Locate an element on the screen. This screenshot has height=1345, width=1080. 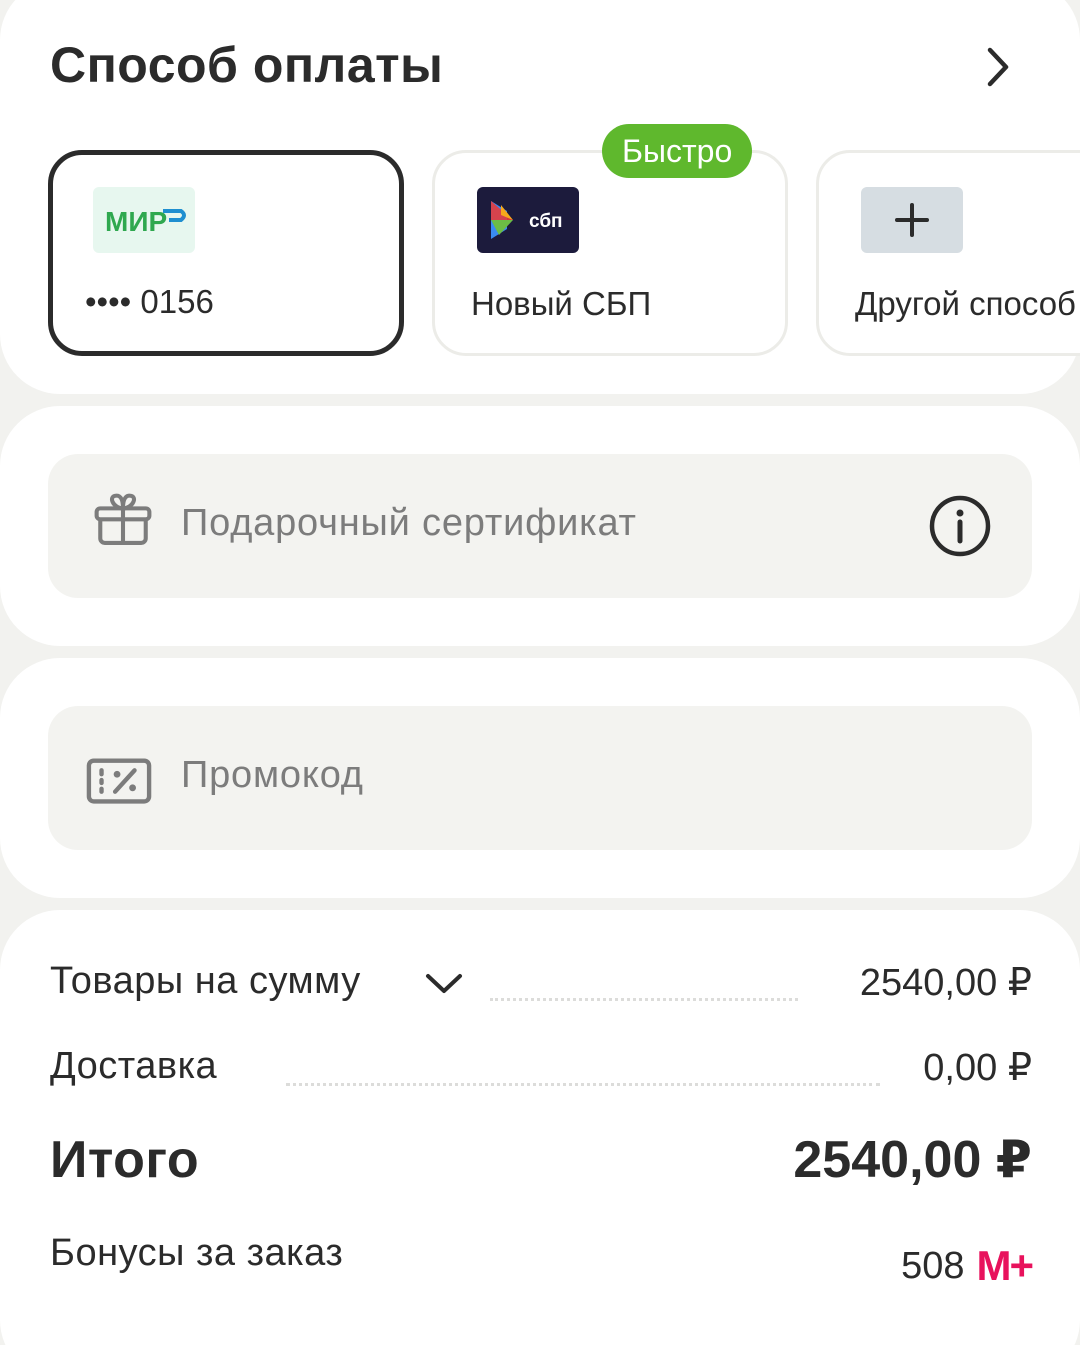
sbp-logo: сбп is located at coordinates (528, 220).